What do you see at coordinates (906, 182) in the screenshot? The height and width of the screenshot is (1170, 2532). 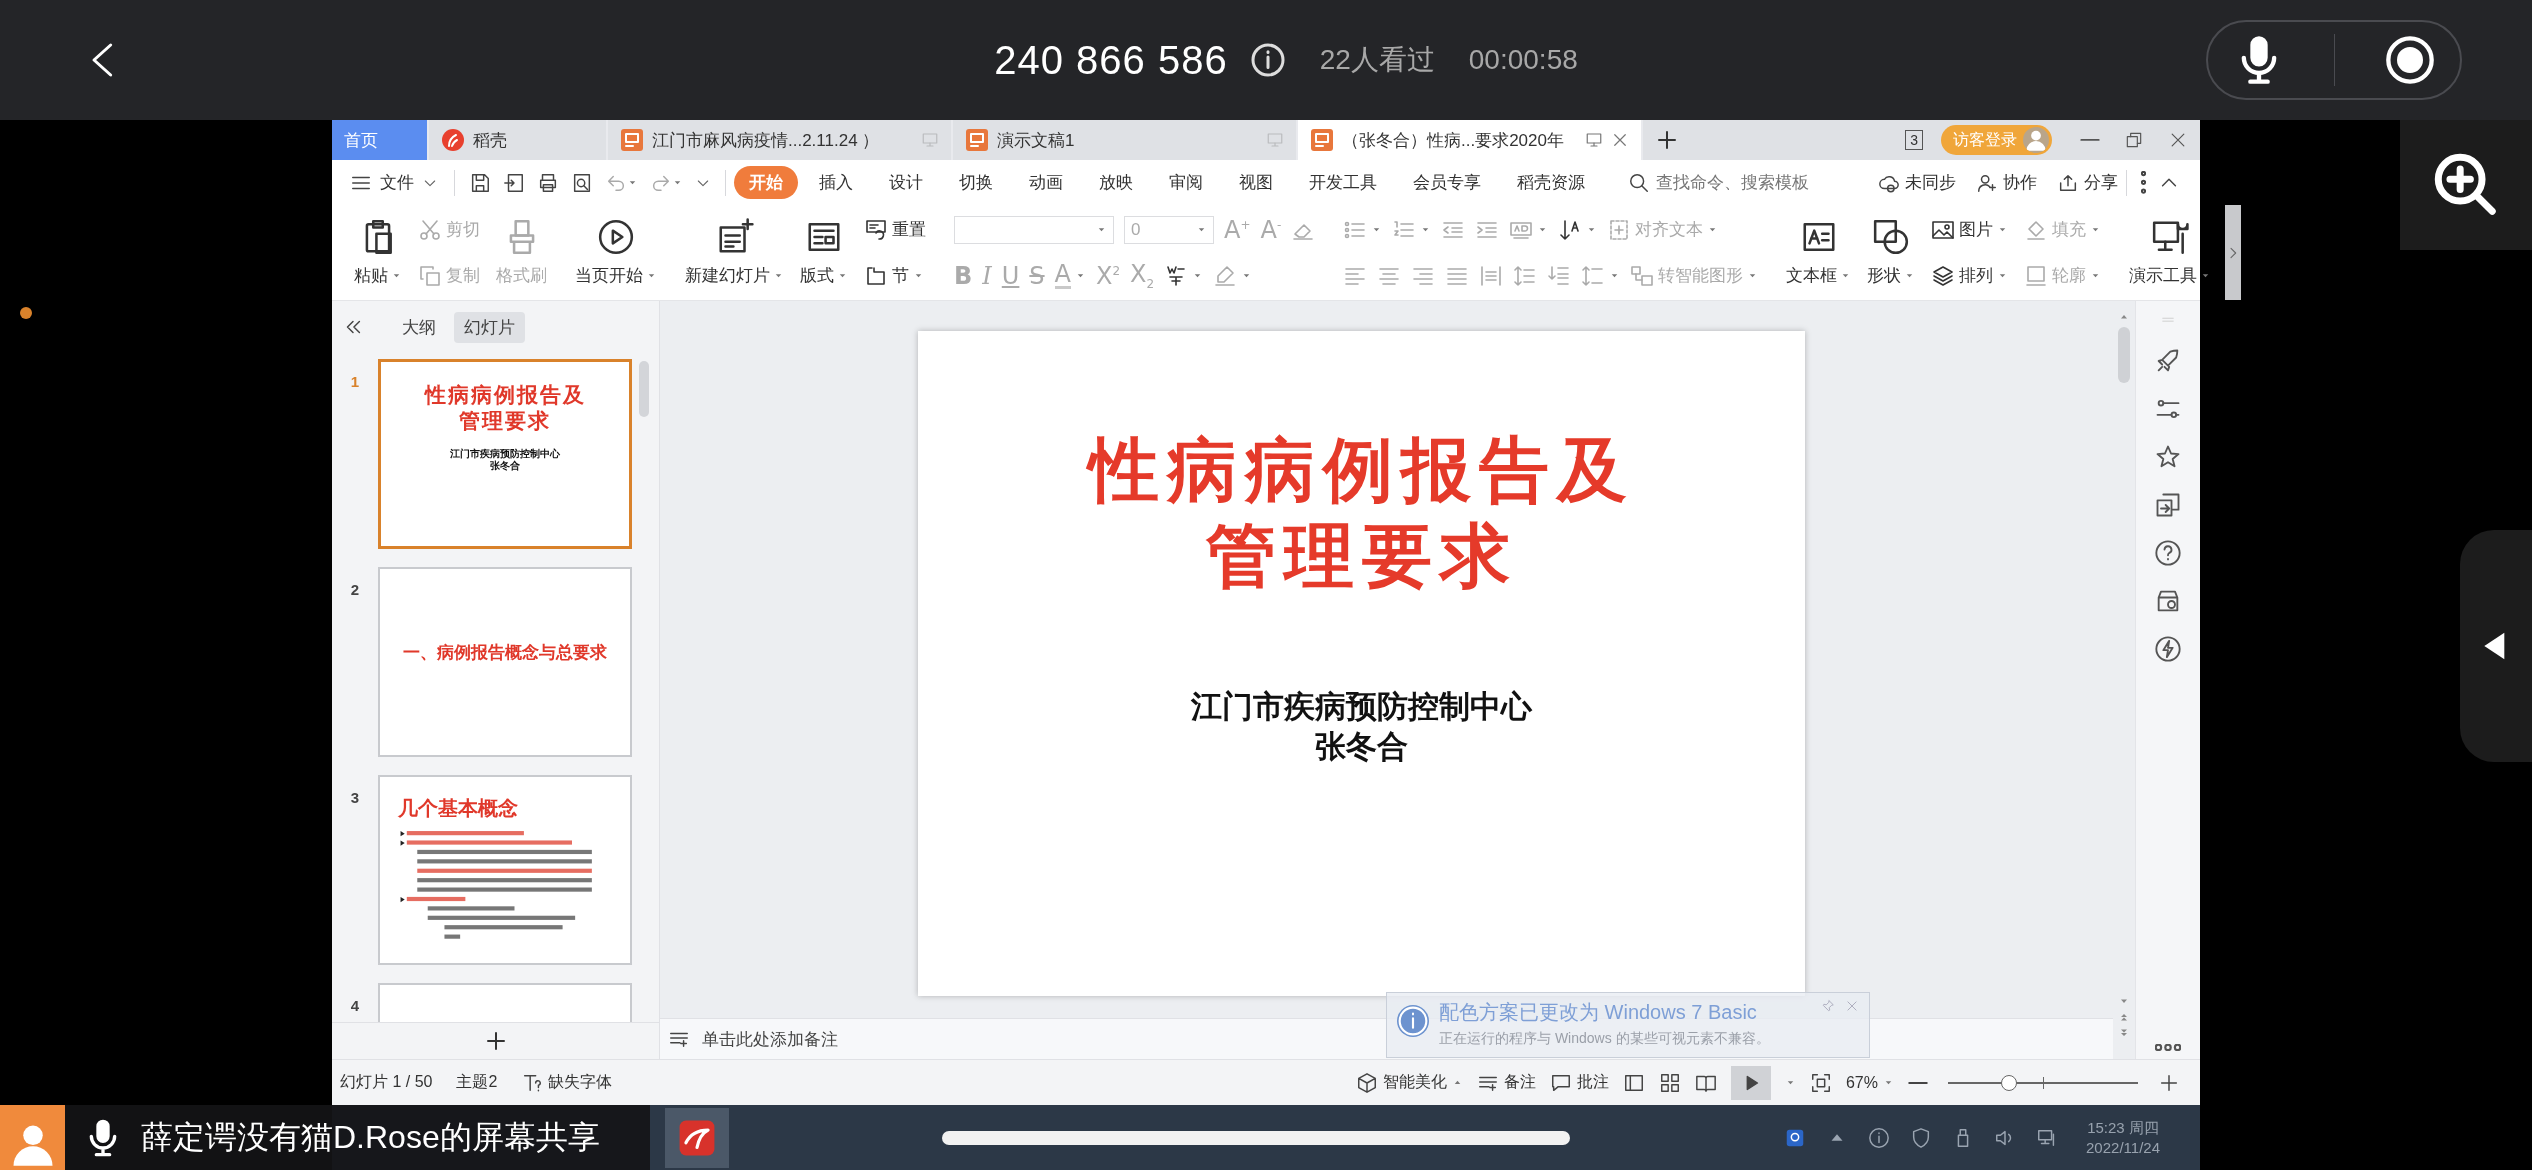 I see `ribbon-tab: 设计` at bounding box center [906, 182].